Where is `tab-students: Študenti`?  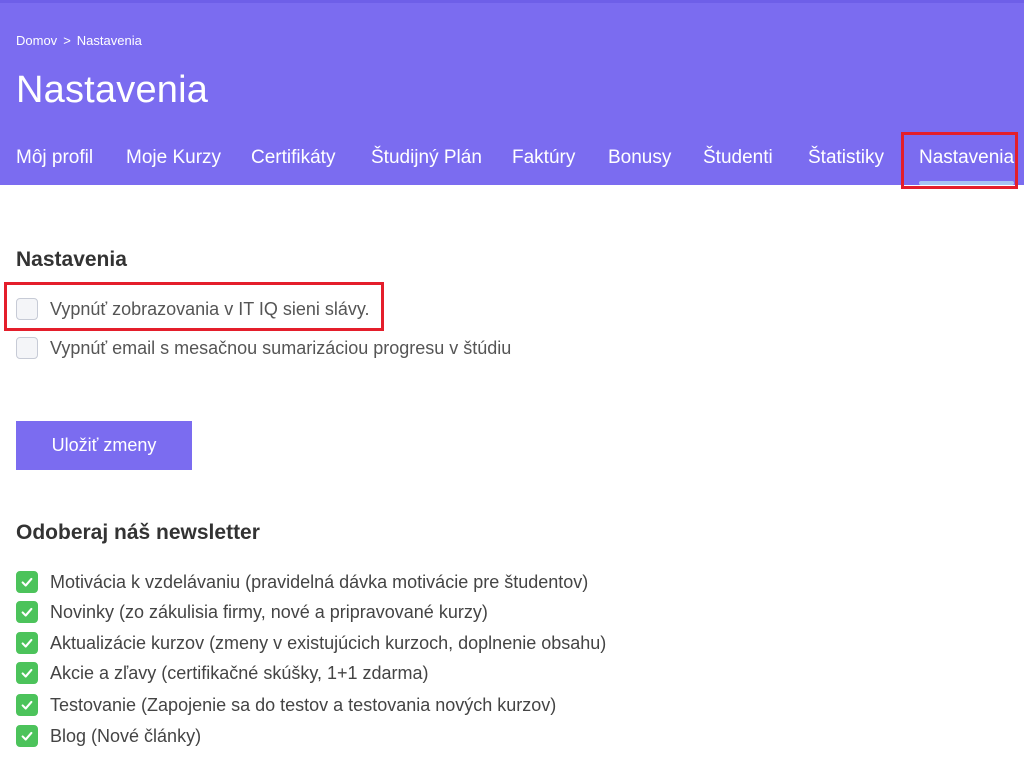
tab-students: Študenti is located at coordinates (738, 158).